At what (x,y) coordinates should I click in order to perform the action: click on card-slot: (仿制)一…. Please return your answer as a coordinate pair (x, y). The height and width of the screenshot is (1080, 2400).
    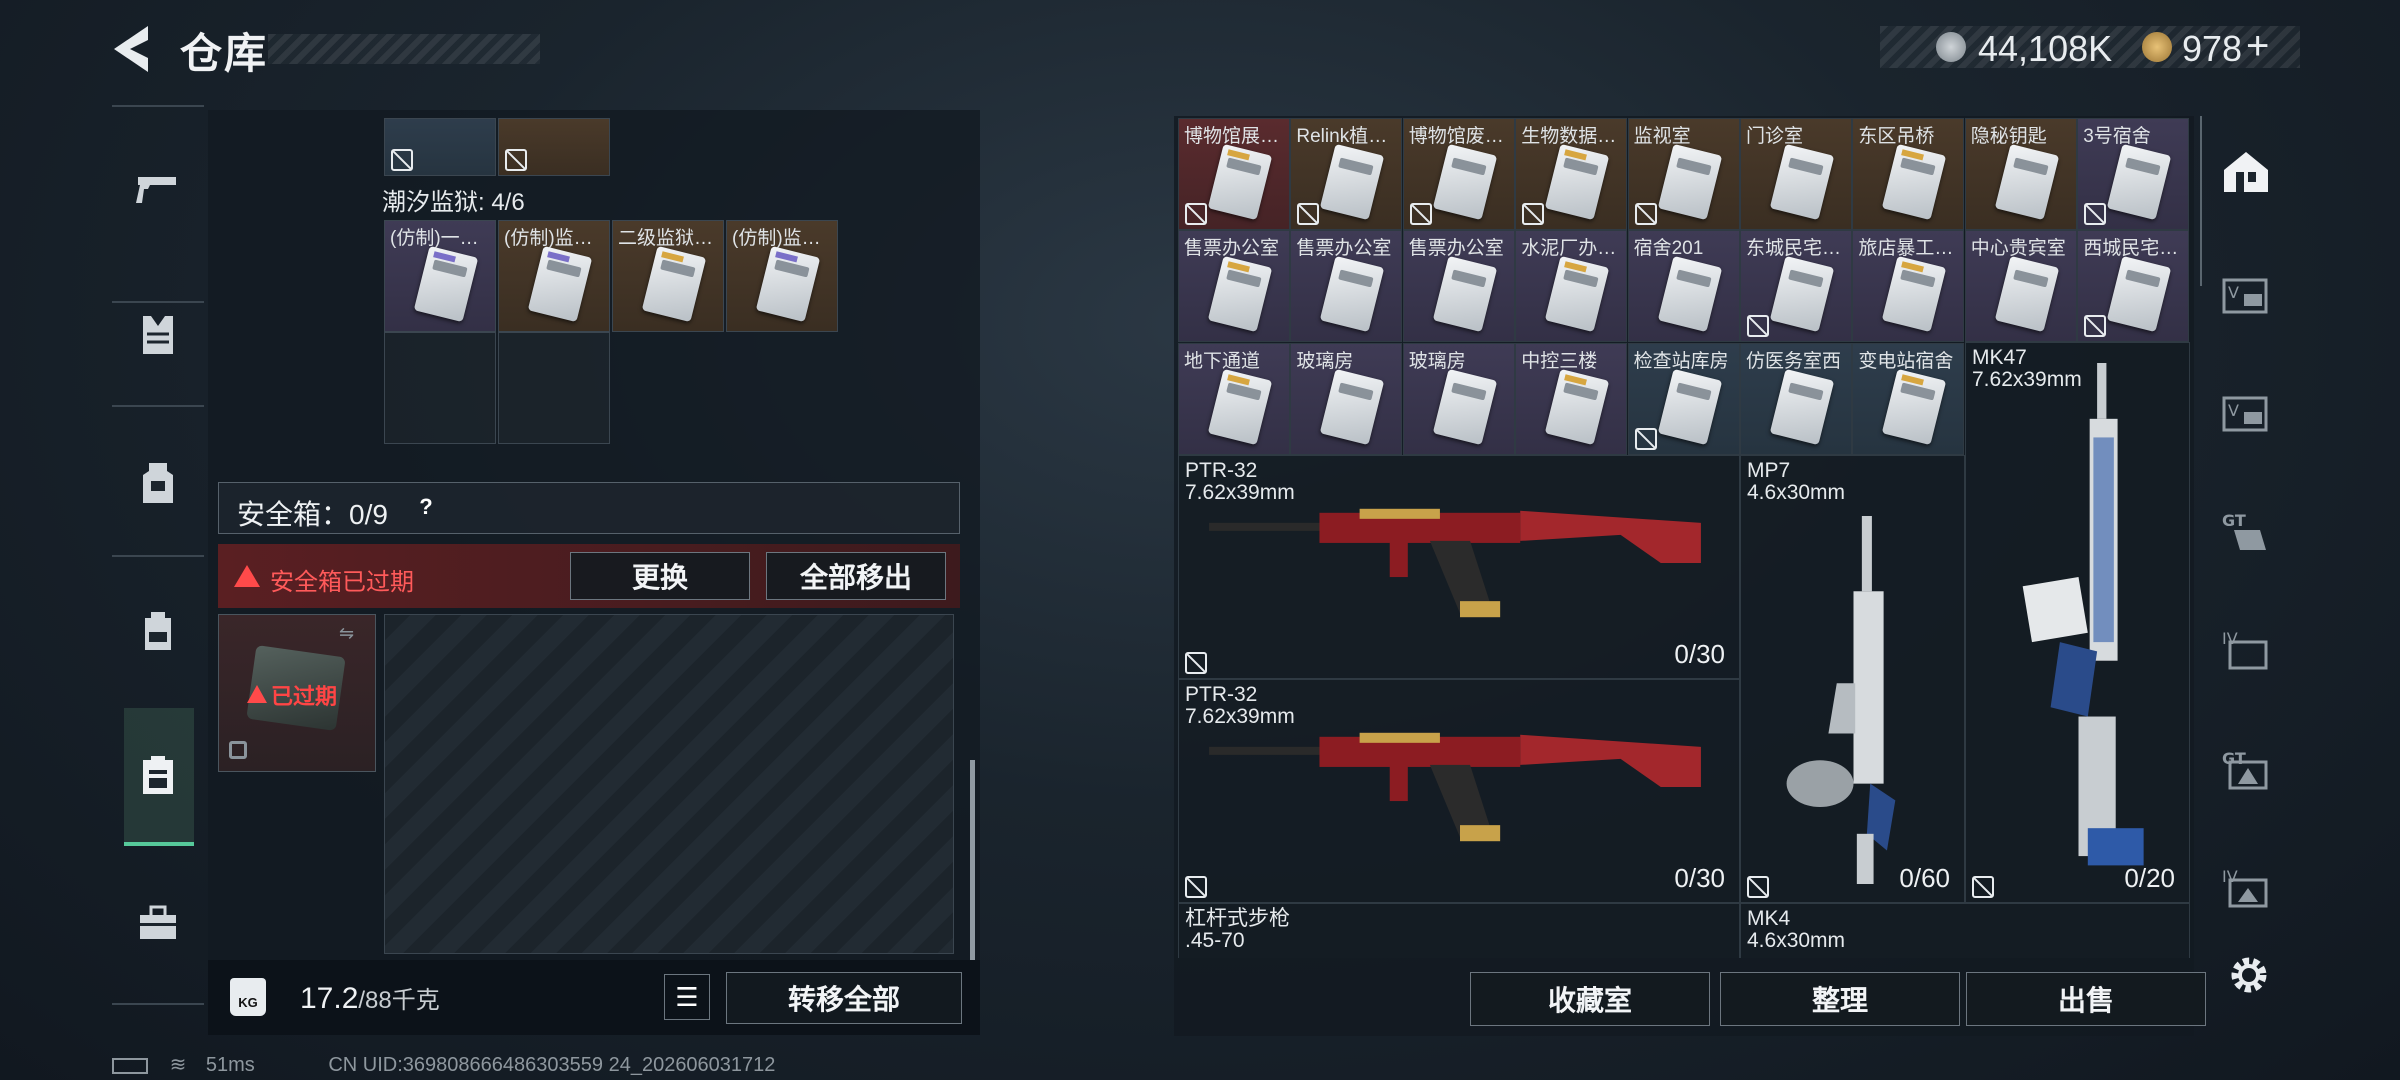
    Looking at the image, I should click on (440, 276).